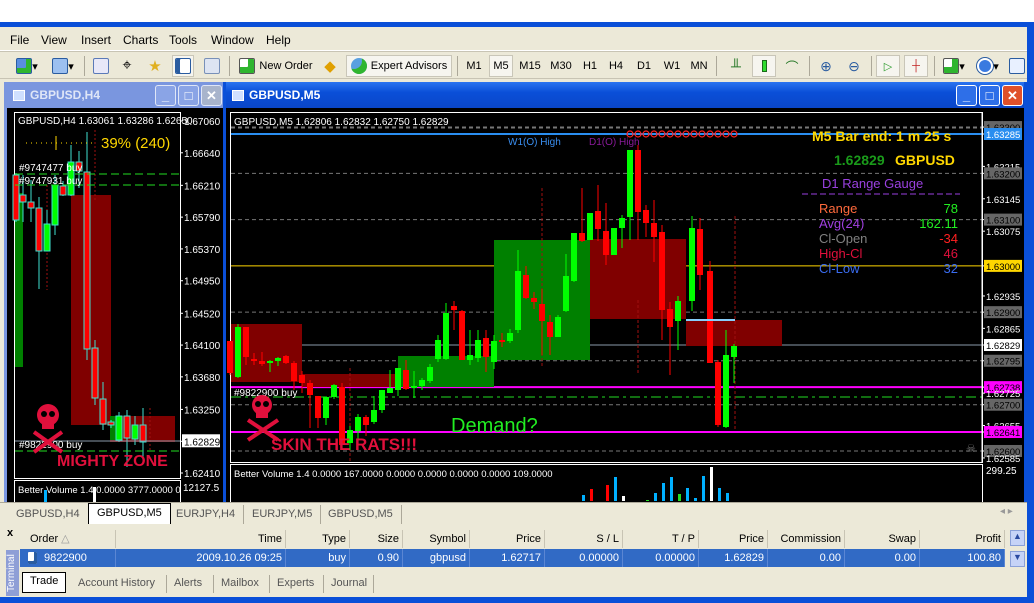  I want to click on timeframe-h4: H4, so click(616, 66).